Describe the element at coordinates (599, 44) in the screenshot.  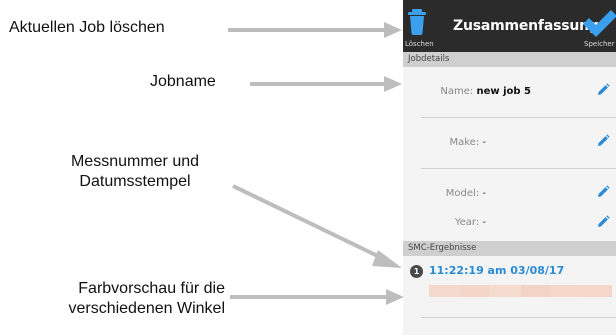
I see `save-button-label: Speicher` at that location.